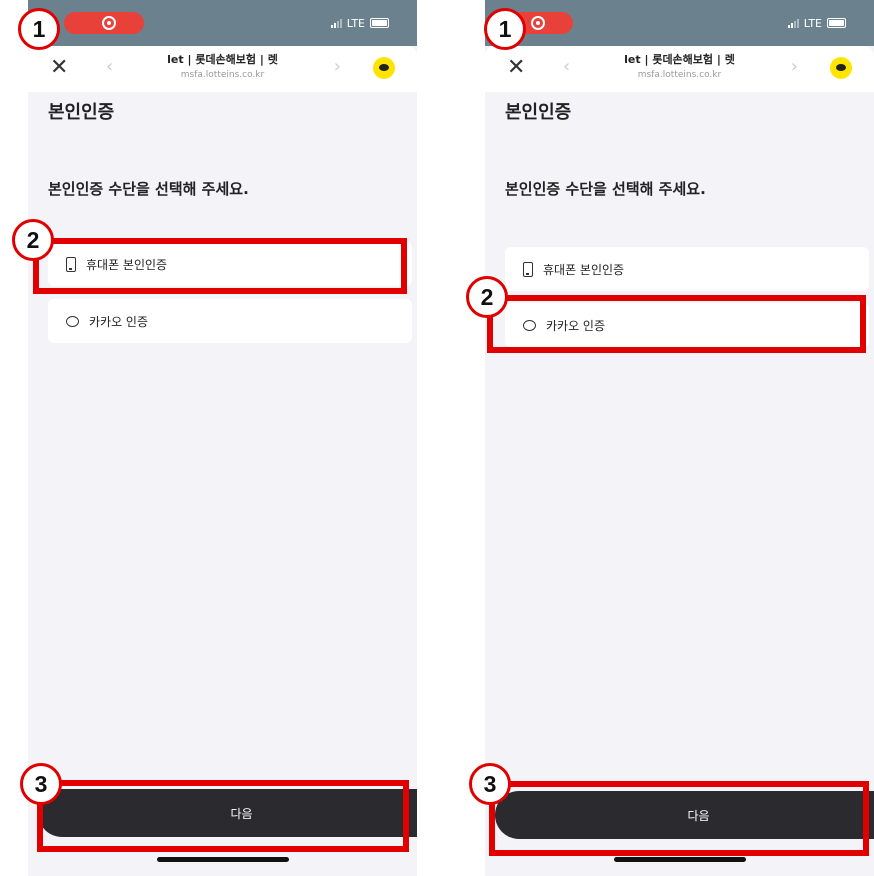  Describe the element at coordinates (687, 269) in the screenshot. I see `option-phone-auth: 휴대폰 본인인증` at that location.